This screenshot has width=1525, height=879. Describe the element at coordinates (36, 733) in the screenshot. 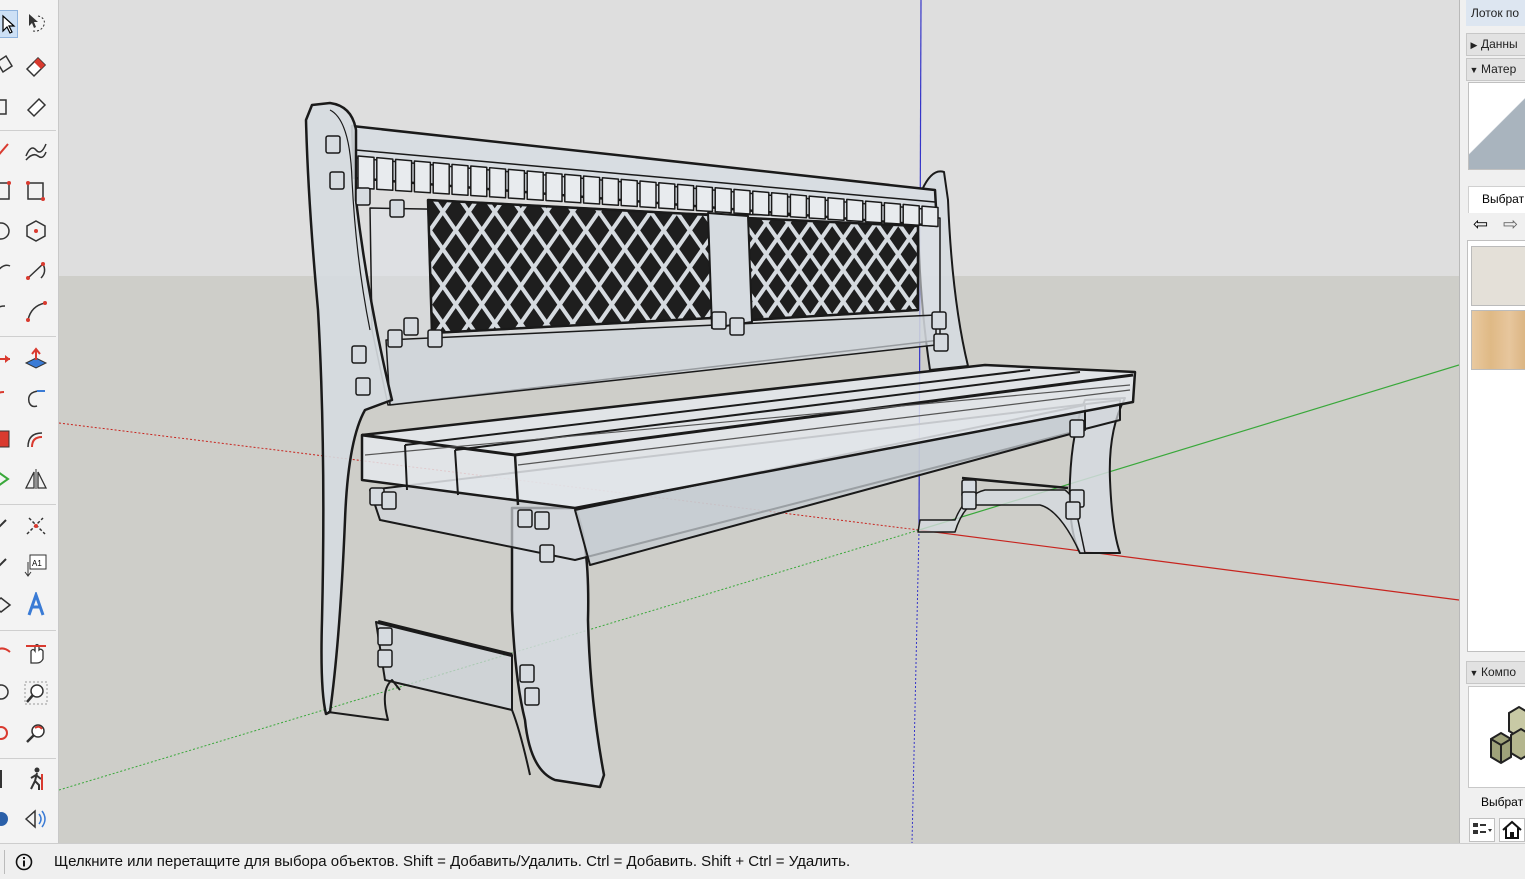

I see `previous-view-icon` at that location.